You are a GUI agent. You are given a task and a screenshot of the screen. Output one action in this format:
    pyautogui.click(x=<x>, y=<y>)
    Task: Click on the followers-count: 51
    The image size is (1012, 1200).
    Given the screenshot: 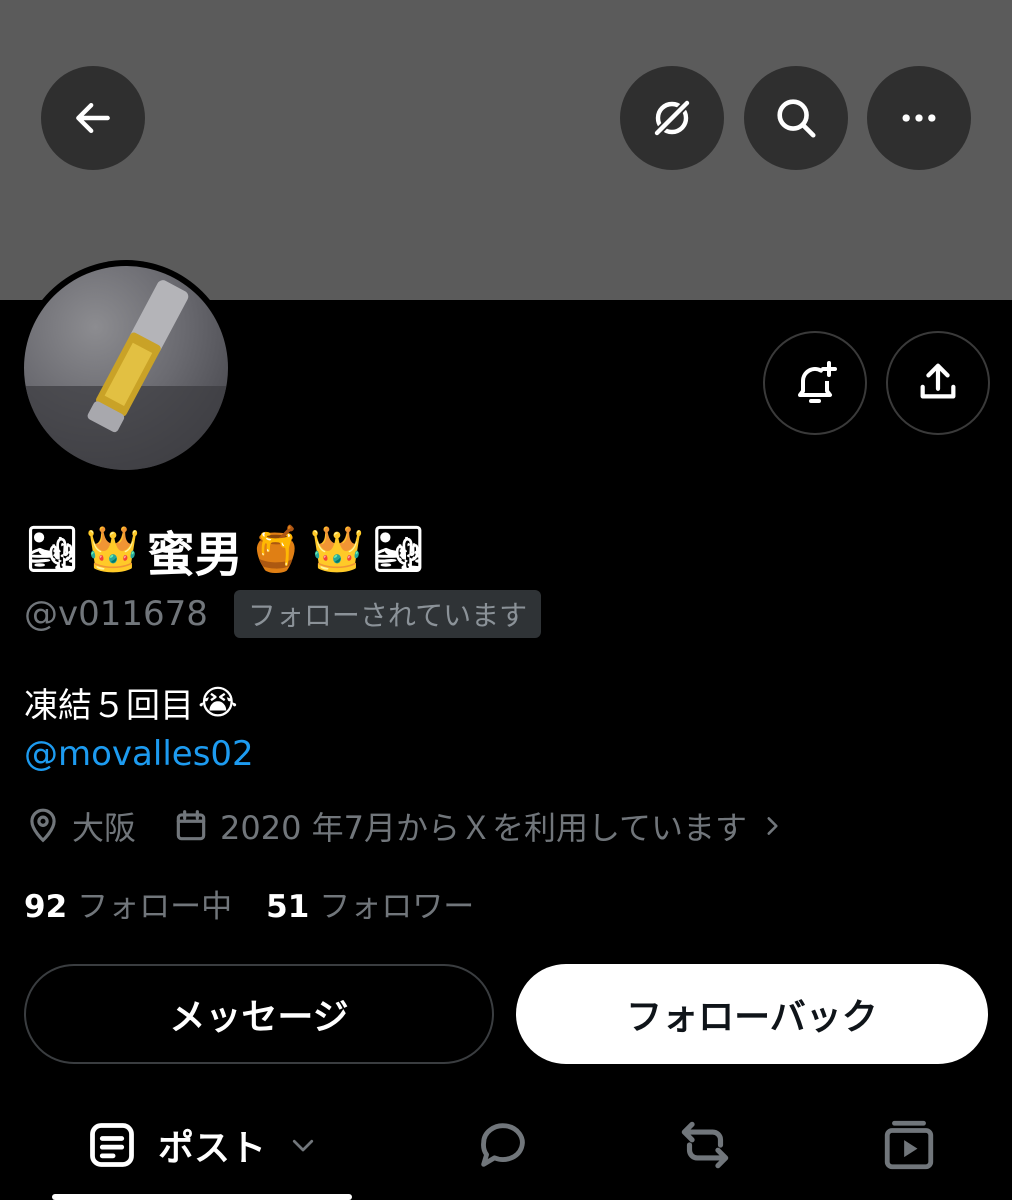 What is the action you would take?
    pyautogui.click(x=288, y=906)
    